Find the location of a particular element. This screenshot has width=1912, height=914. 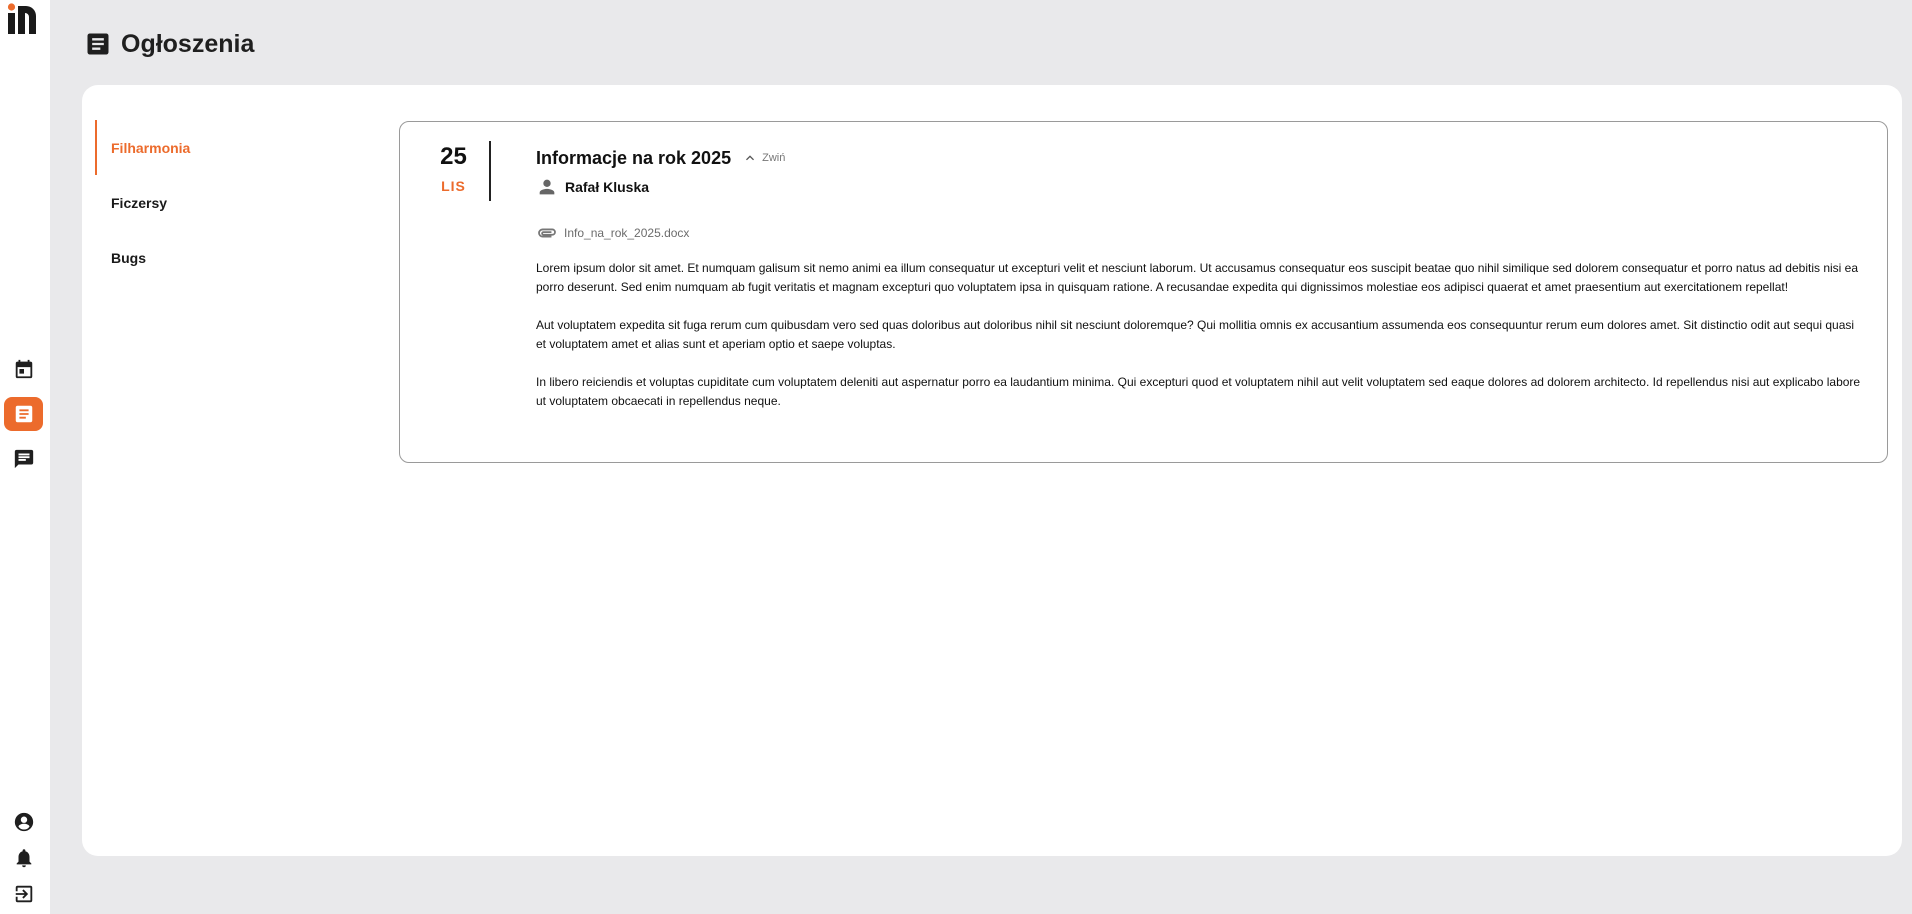

calendar-icon is located at coordinates (23, 369).